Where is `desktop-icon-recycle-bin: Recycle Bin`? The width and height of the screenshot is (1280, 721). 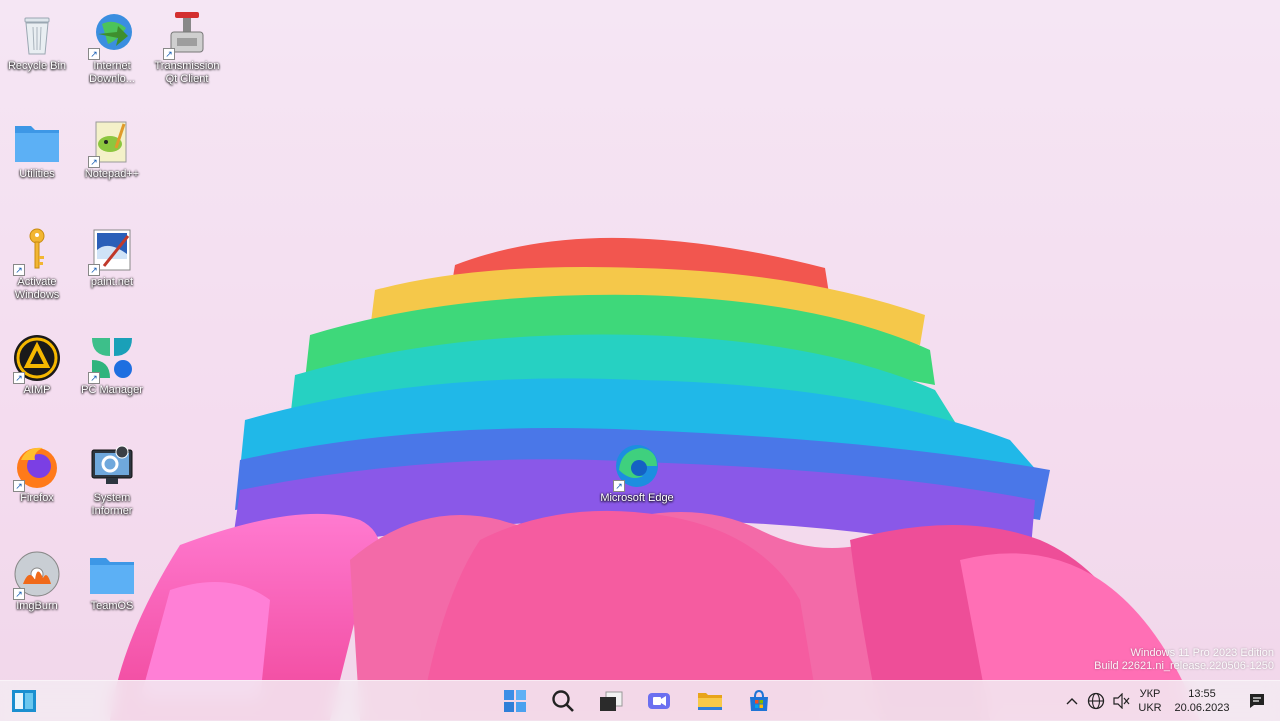
desktop-icon-recycle-bin: Recycle Bin is located at coordinates (37, 41).